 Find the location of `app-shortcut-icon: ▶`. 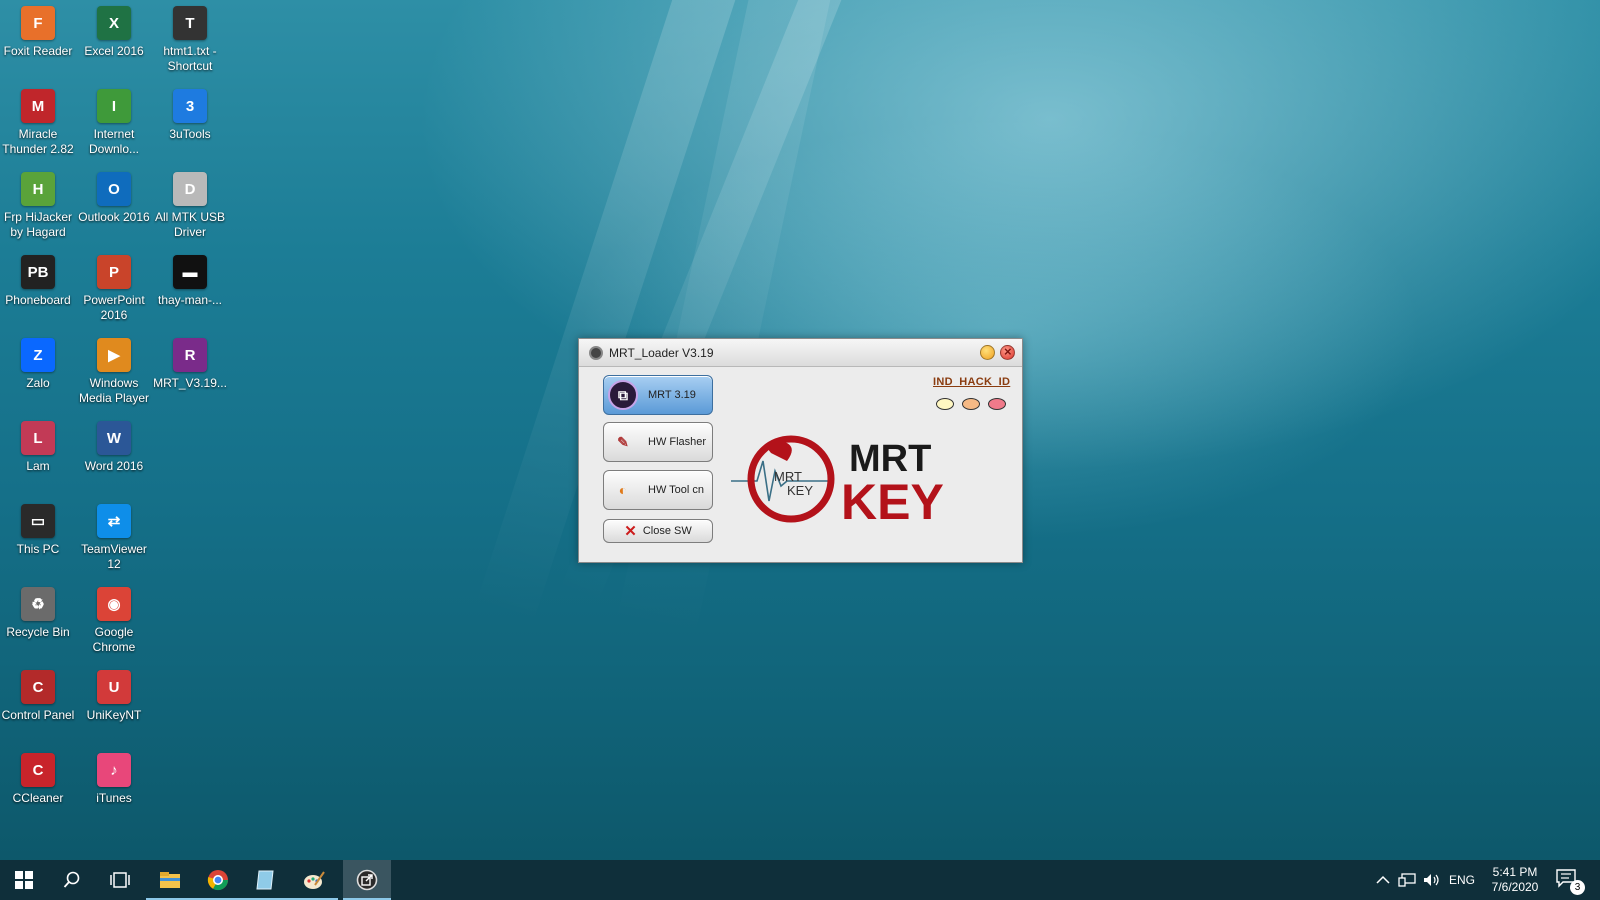

app-shortcut-icon: ▶ is located at coordinates (114, 355).